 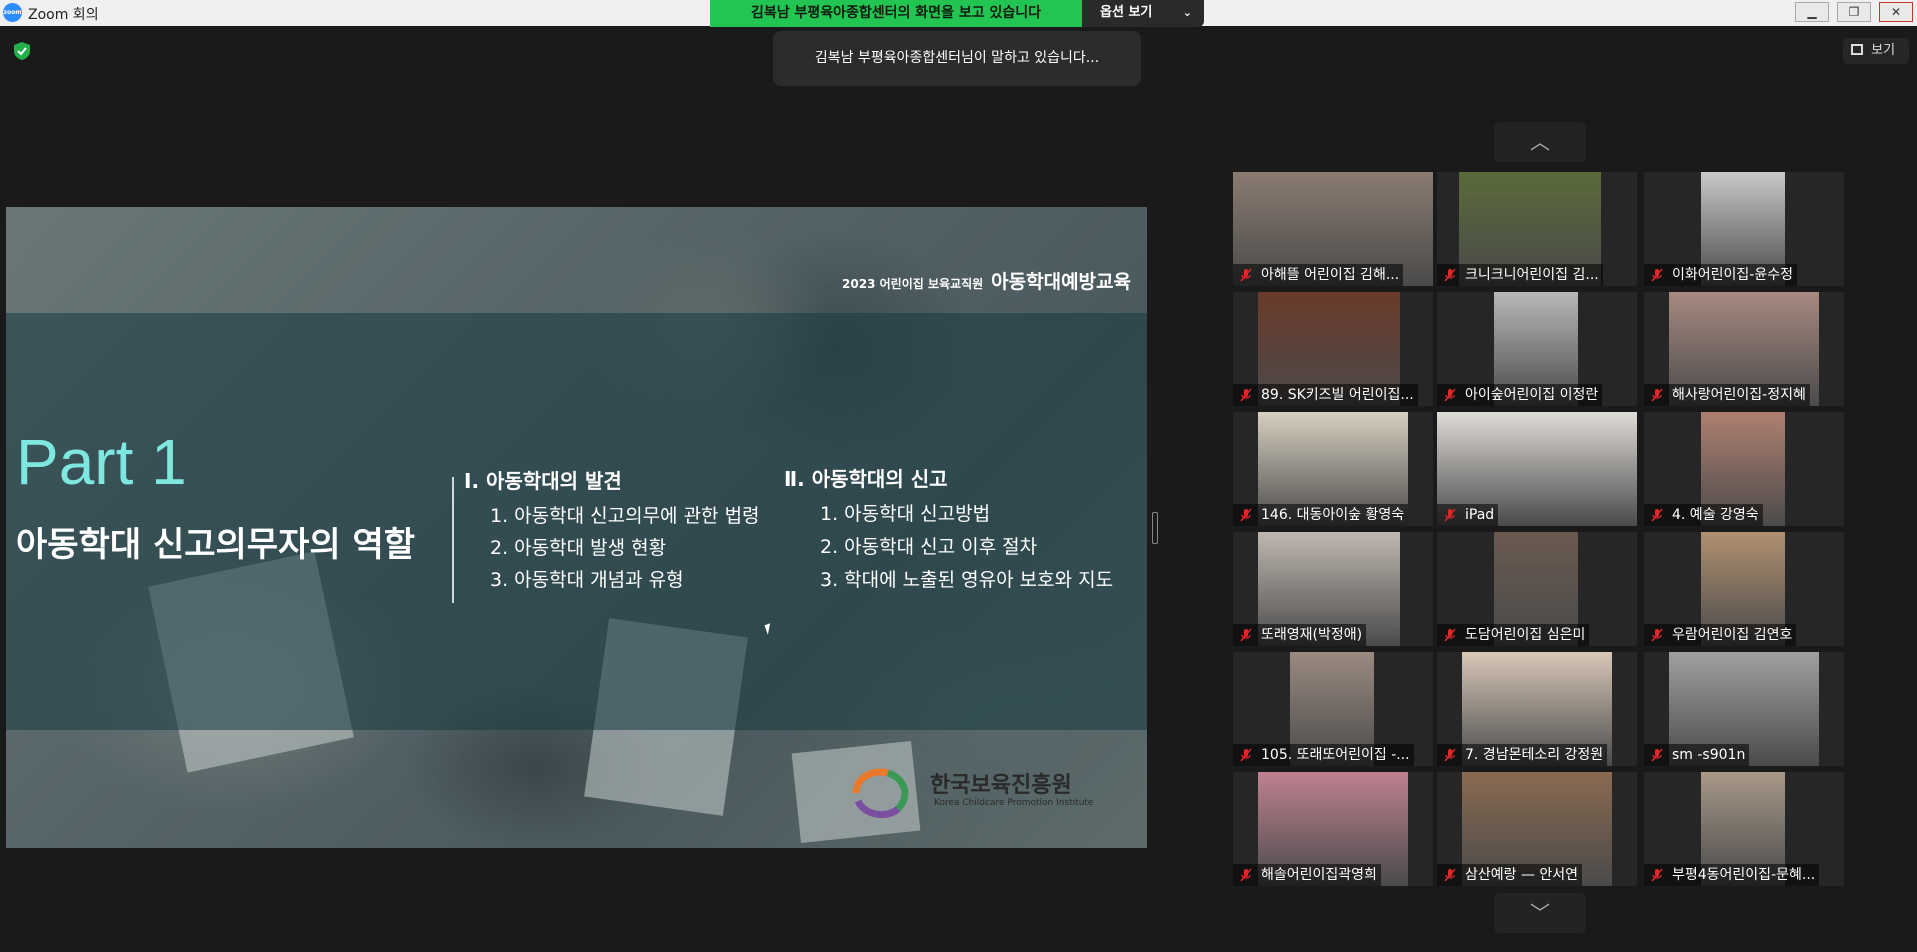 What do you see at coordinates (216, 545) in the screenshot?
I see `slide-role-title: 아동학대 신고의무자의 역할` at bounding box center [216, 545].